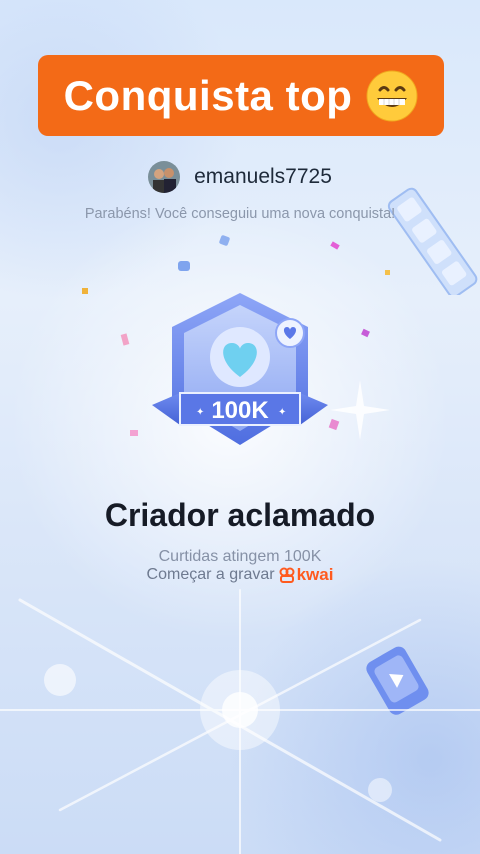 The height and width of the screenshot is (854, 480). I want to click on banner-title: Conquista top, so click(208, 95).